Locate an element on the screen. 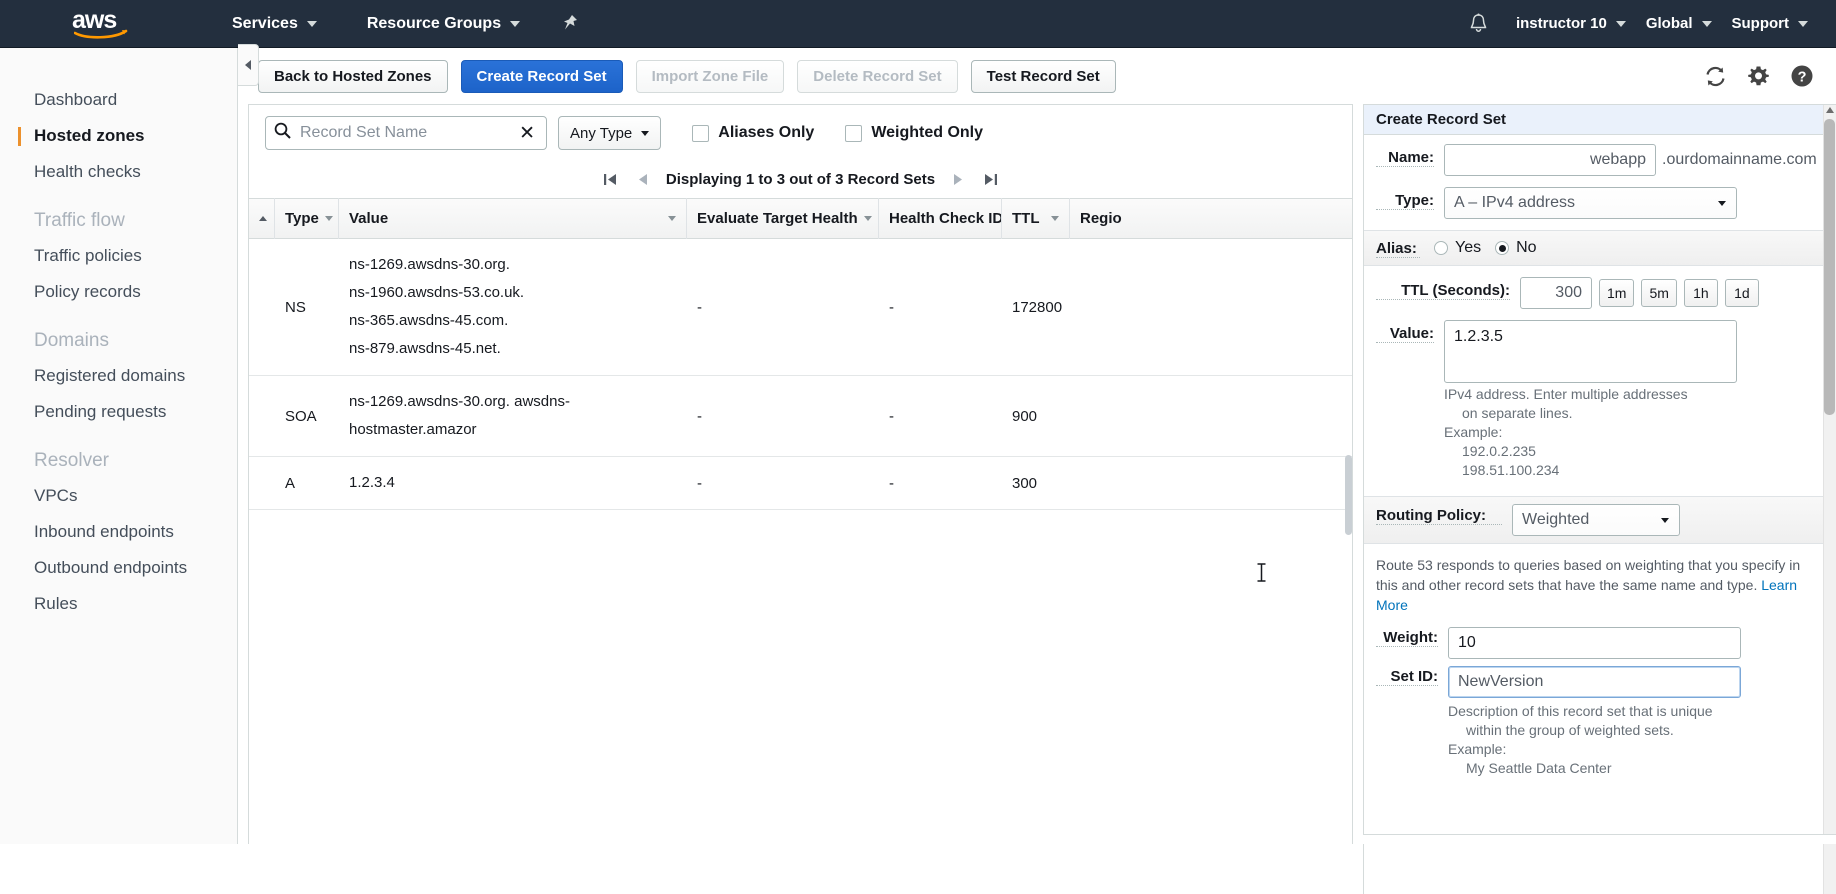  nav-account-menu: instructor 10 is located at coordinates (1571, 24).